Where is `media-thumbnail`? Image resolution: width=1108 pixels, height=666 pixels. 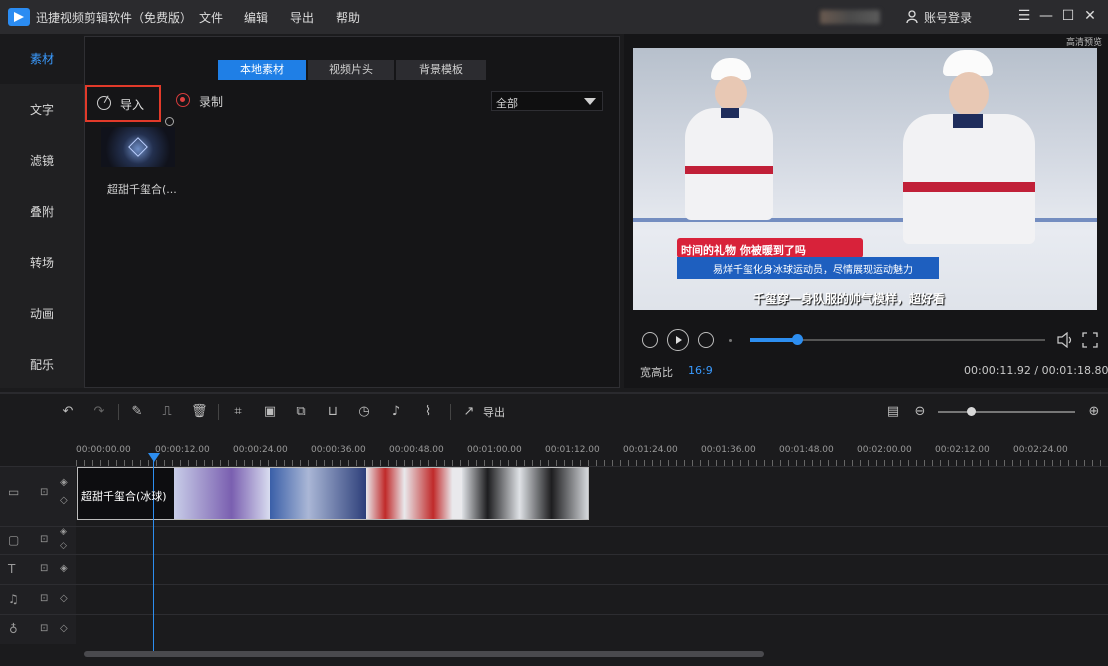 media-thumbnail is located at coordinates (138, 147).